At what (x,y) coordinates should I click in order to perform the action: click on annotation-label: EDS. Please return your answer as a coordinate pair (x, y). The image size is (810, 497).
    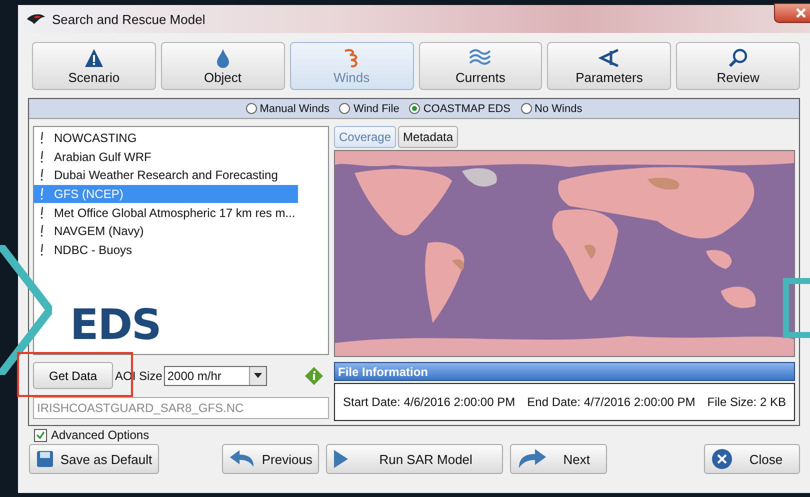
    Looking at the image, I should click on (115, 324).